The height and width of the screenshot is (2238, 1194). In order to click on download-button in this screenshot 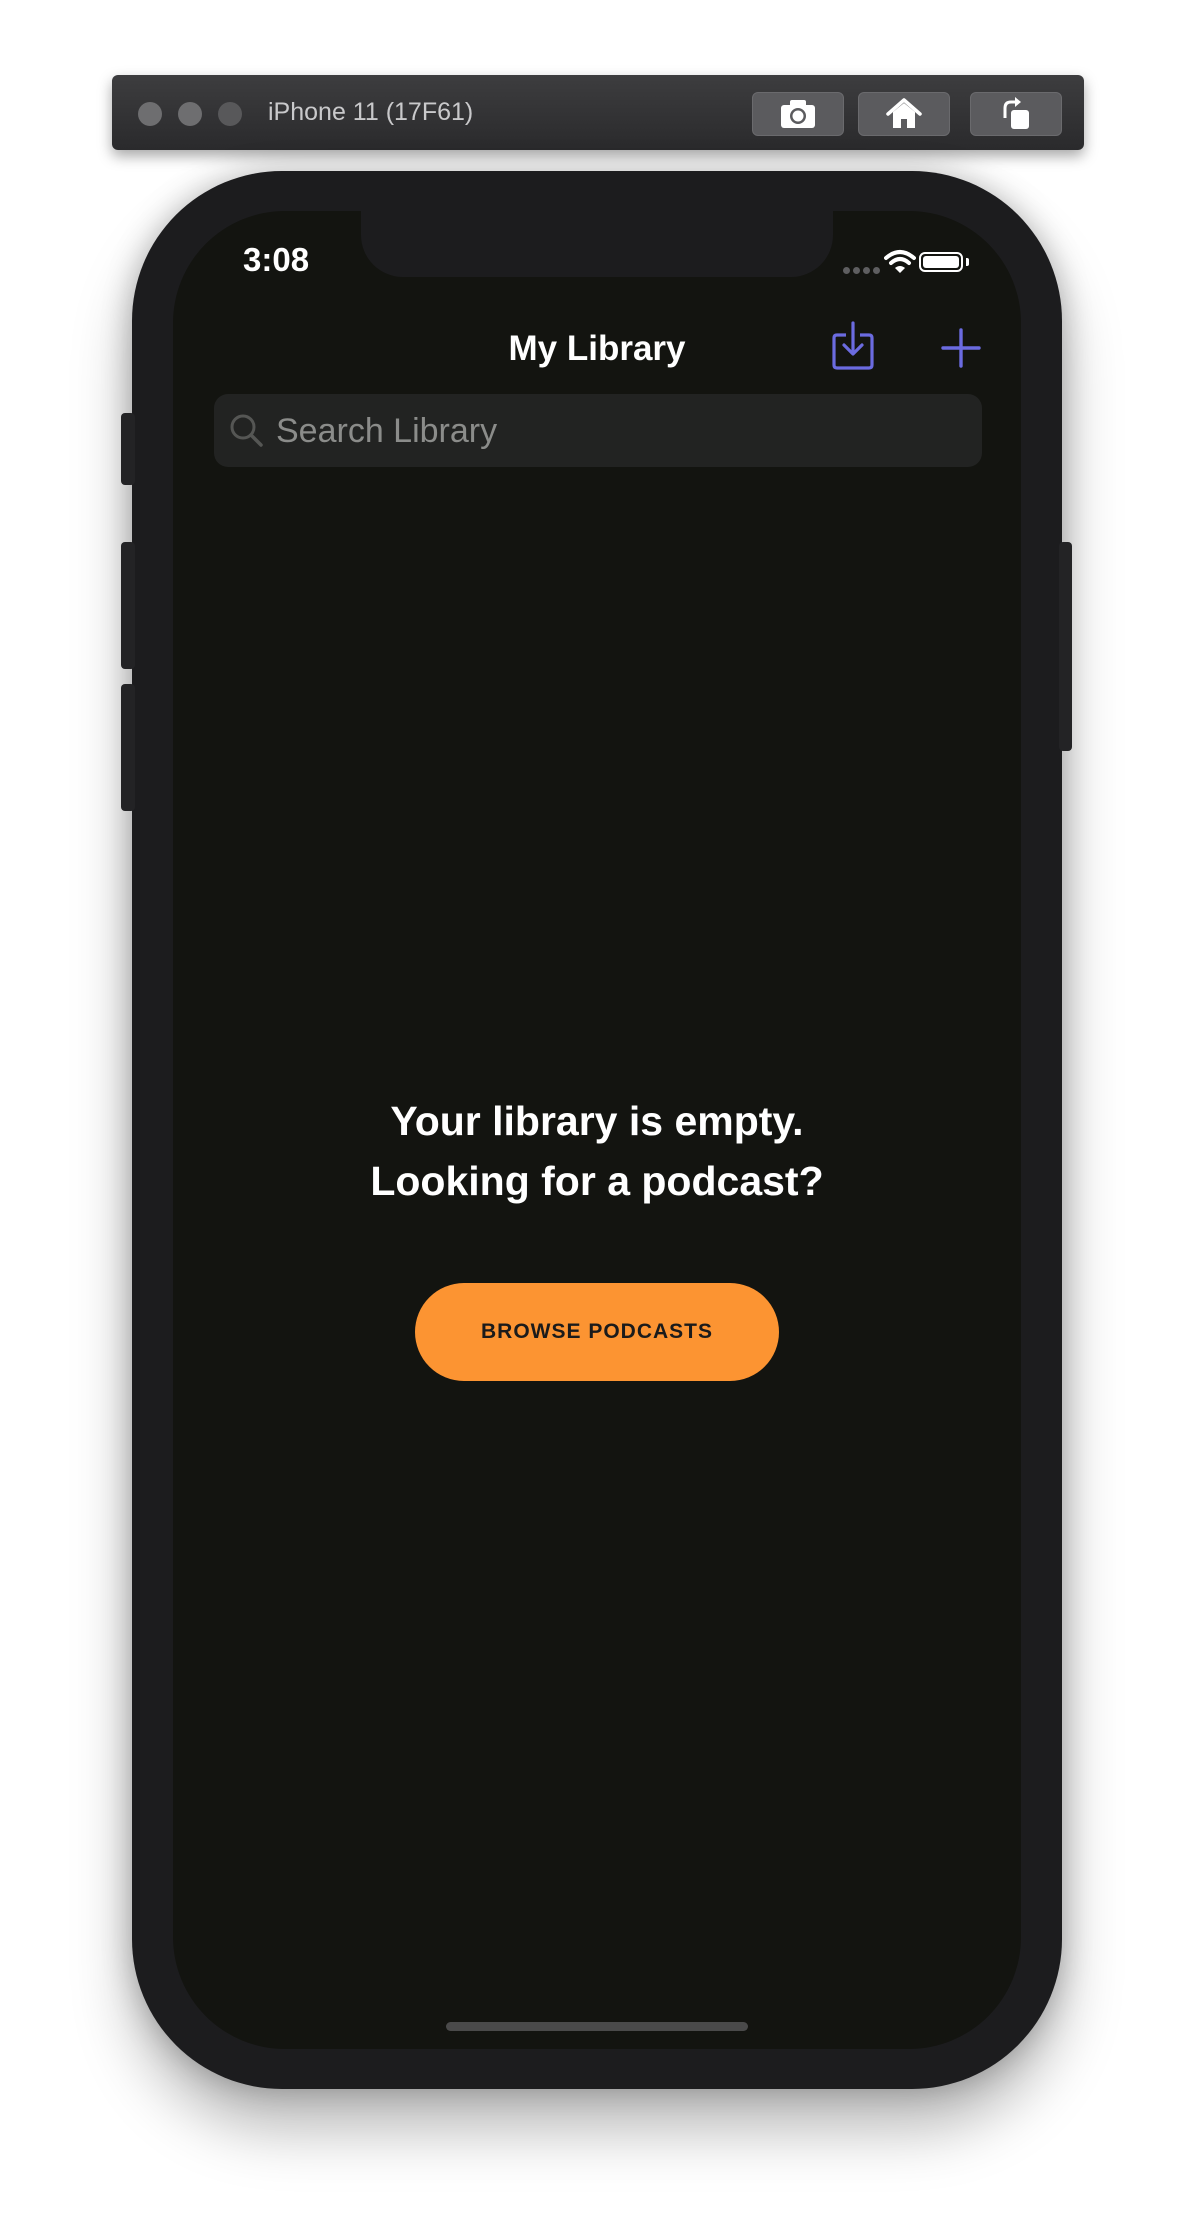, I will do `click(853, 346)`.